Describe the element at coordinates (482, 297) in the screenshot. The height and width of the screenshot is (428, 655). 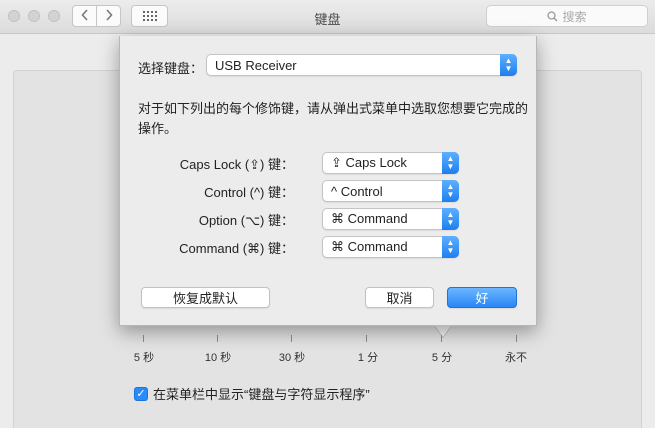
I see `ok-button: 好` at that location.